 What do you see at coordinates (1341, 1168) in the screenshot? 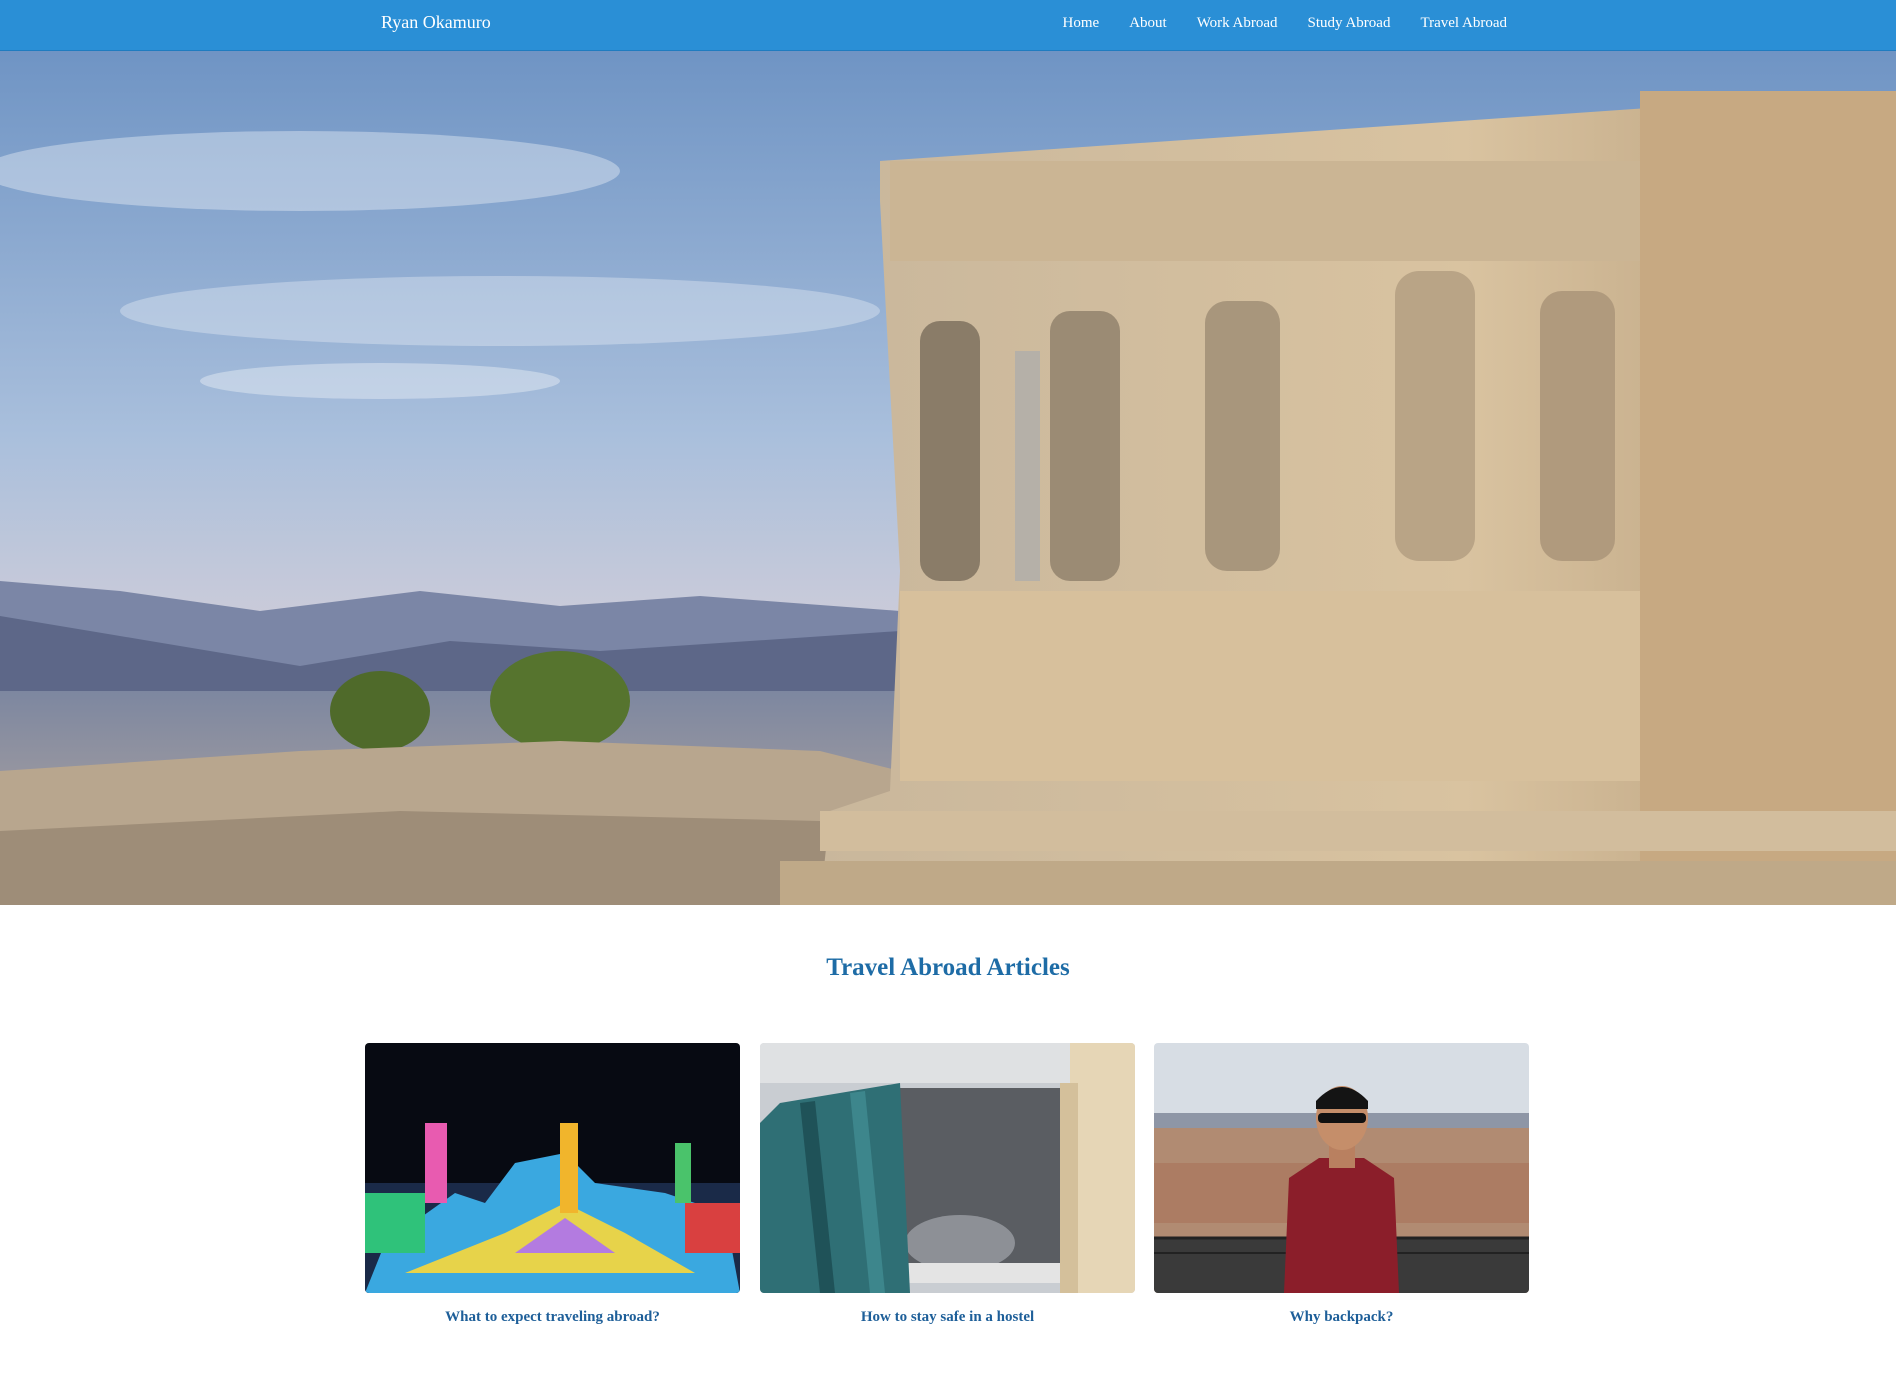
I see `article-image-backpack` at bounding box center [1341, 1168].